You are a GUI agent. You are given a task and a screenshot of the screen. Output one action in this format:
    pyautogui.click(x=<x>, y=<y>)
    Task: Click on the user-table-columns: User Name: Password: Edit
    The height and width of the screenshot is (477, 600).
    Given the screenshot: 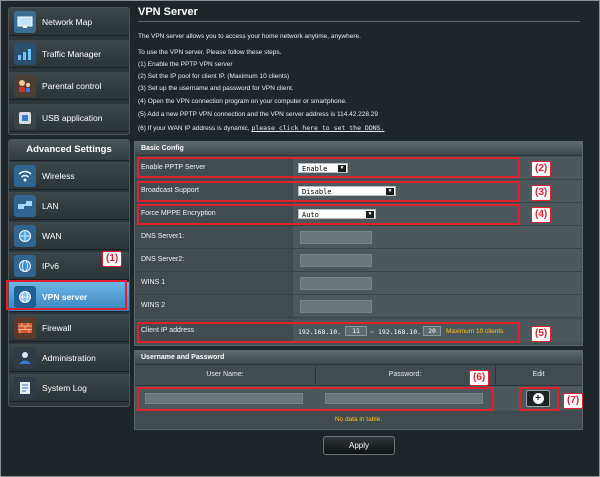 What is the action you would take?
    pyautogui.click(x=358, y=375)
    